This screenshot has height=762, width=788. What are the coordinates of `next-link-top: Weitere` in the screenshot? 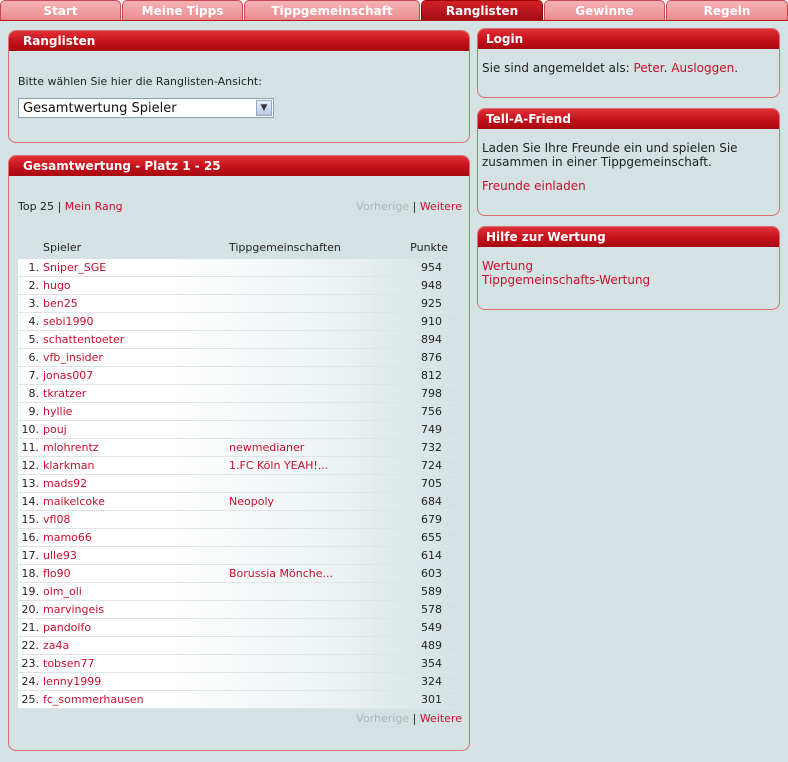 It's located at (441, 206).